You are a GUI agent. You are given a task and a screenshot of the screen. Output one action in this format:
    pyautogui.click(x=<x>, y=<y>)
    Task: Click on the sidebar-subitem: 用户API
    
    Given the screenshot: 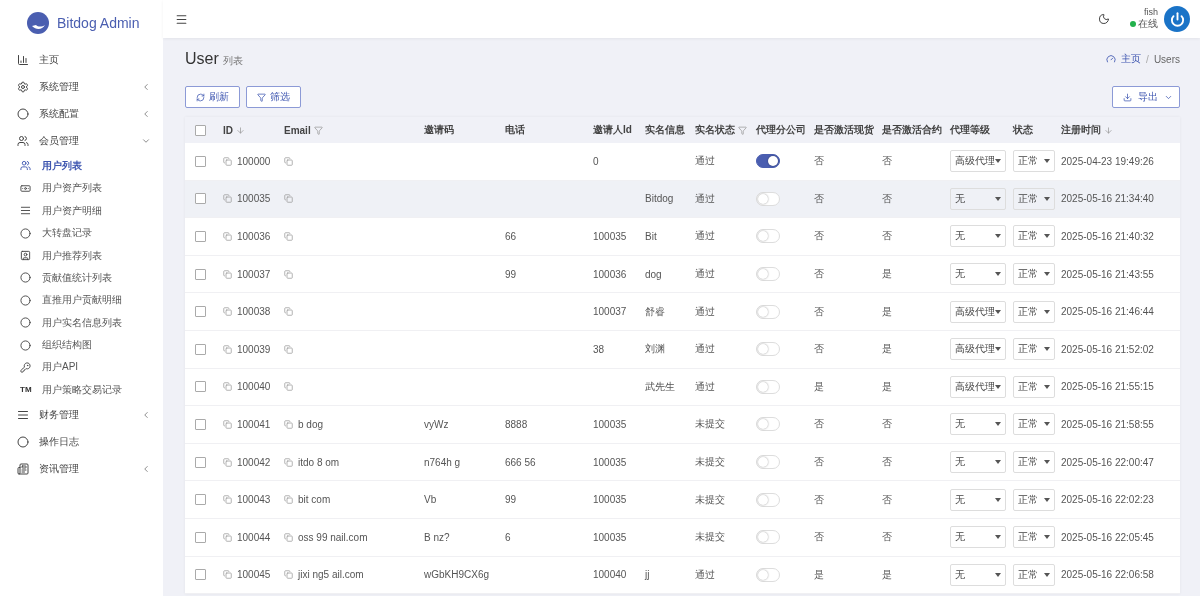 What is the action you would take?
    pyautogui.click(x=81, y=367)
    